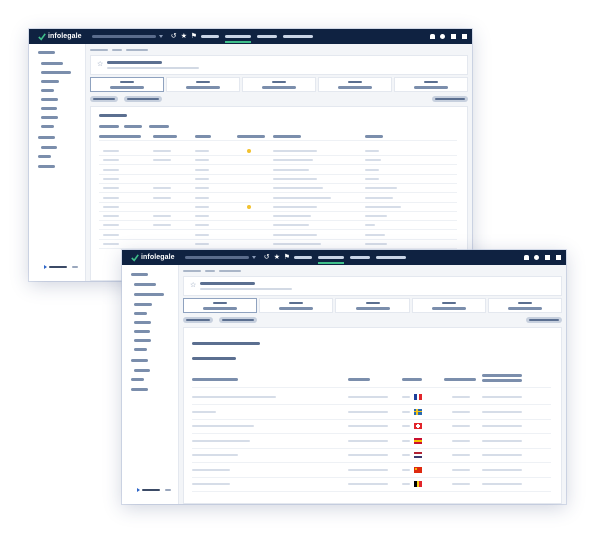  Describe the element at coordinates (287, 257) in the screenshot. I see `flag-icon: ⚑` at that location.